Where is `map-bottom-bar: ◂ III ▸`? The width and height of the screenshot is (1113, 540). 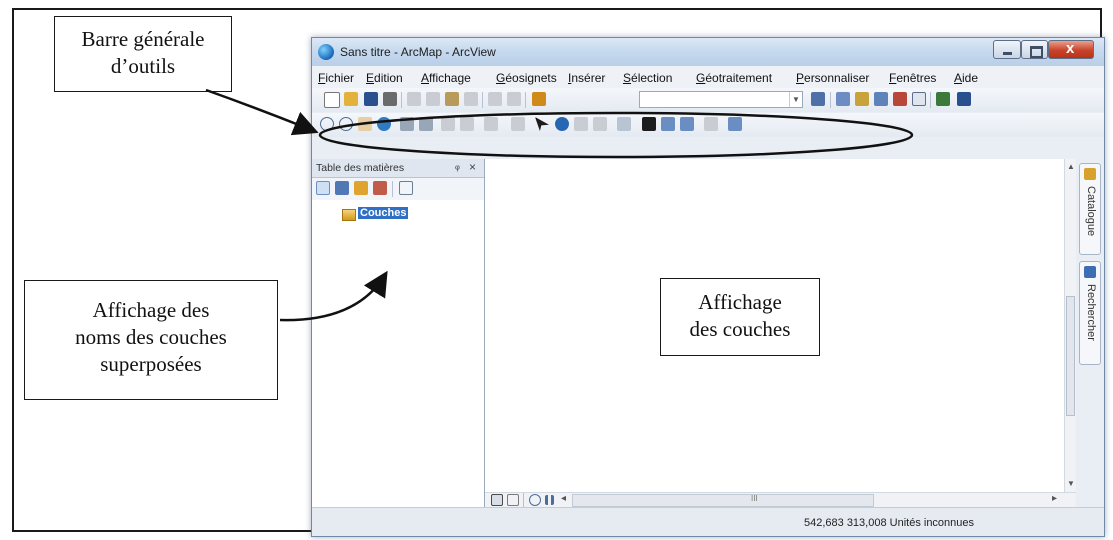
map-bottom-bar: ◂ III ▸ is located at coordinates (780, 500).